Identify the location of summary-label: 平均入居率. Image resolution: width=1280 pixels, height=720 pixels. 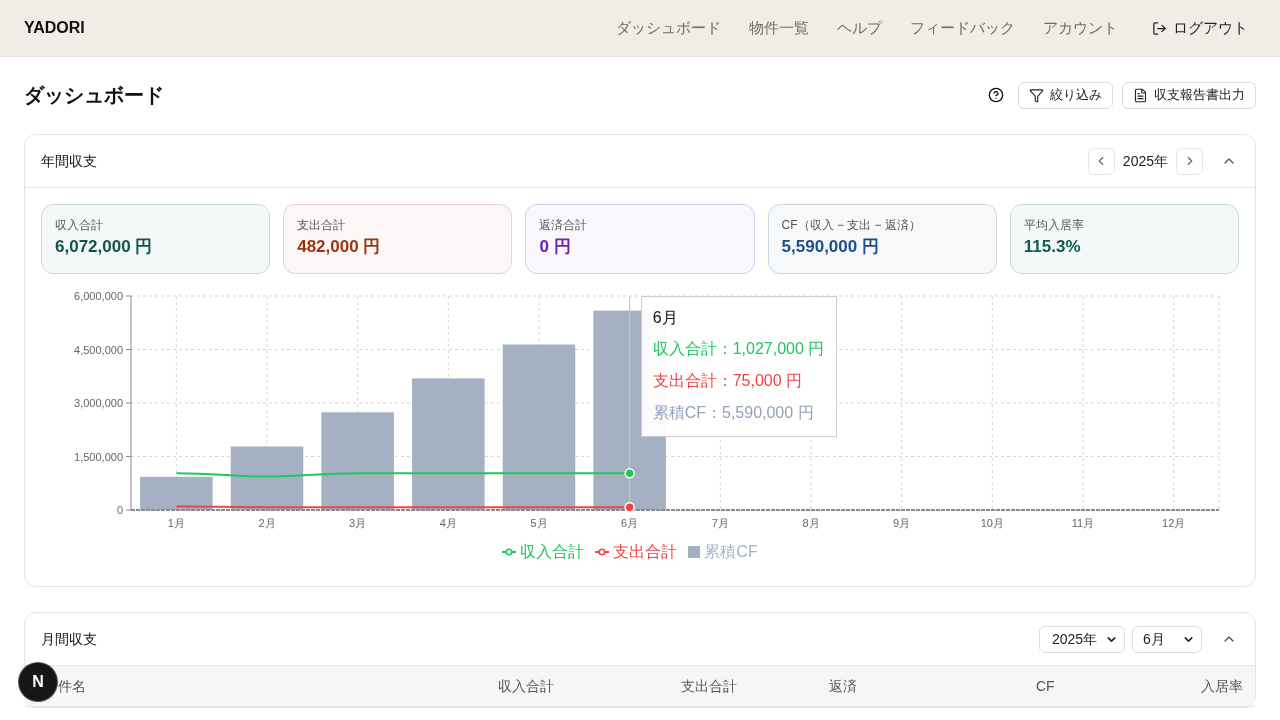
(1054, 225).